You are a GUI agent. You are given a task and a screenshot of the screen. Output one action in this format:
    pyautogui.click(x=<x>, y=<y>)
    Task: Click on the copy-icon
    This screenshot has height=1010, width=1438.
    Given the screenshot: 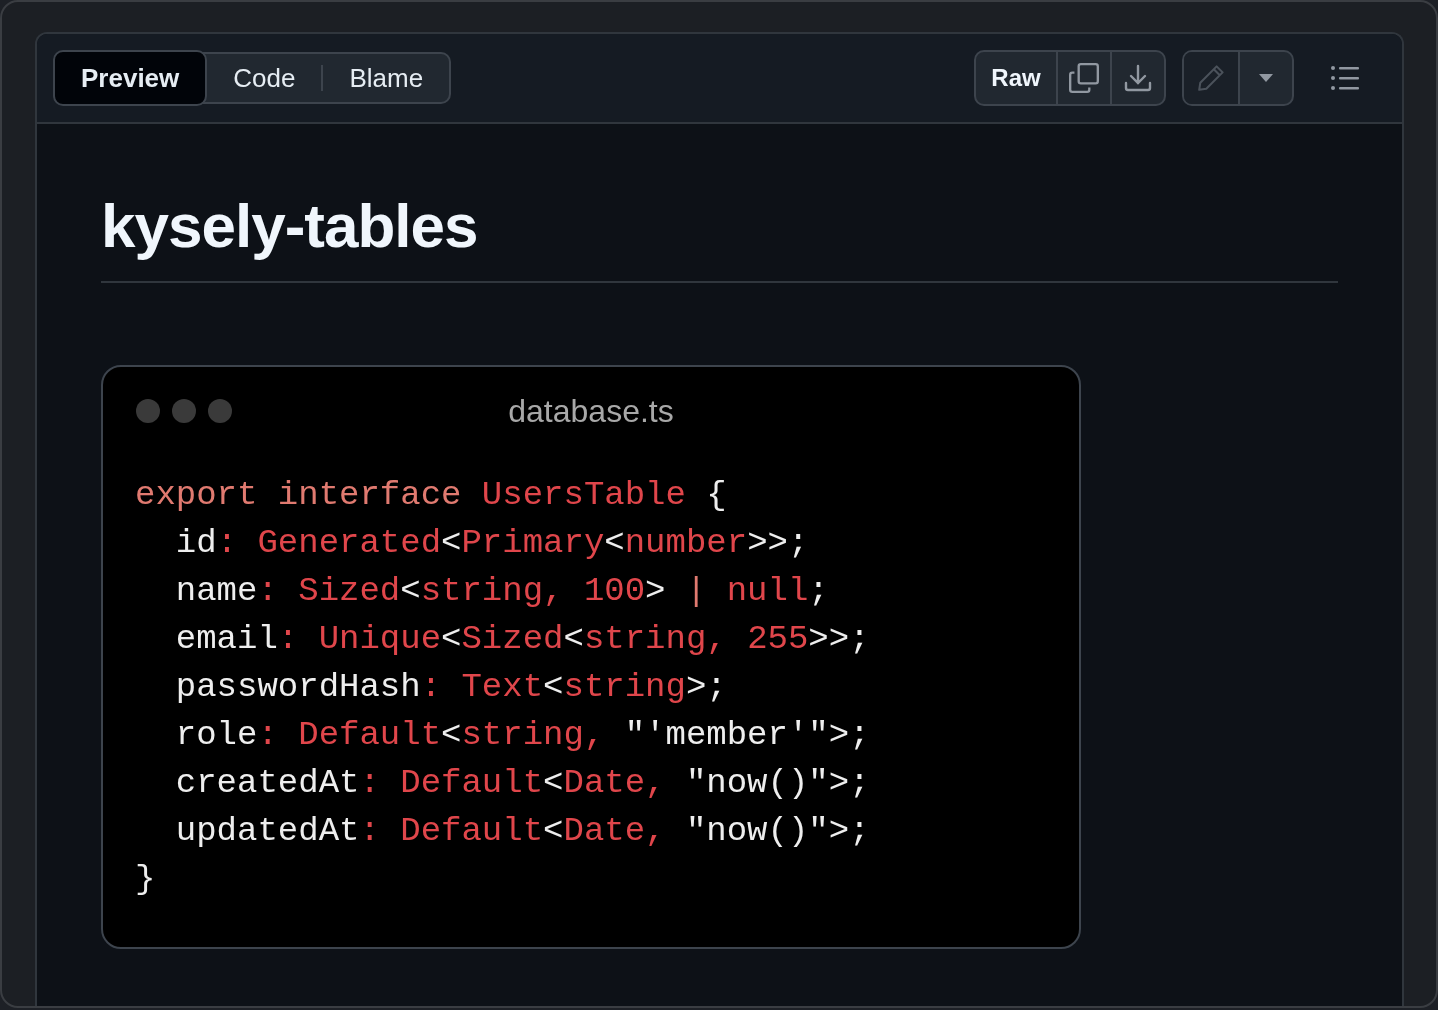 What is the action you would take?
    pyautogui.click(x=1084, y=78)
    